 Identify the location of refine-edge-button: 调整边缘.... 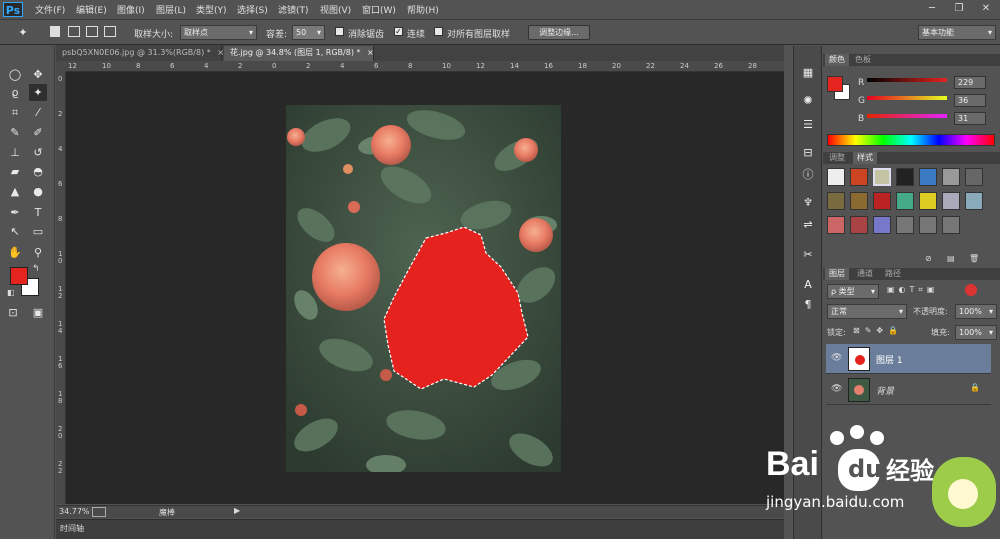
(559, 32).